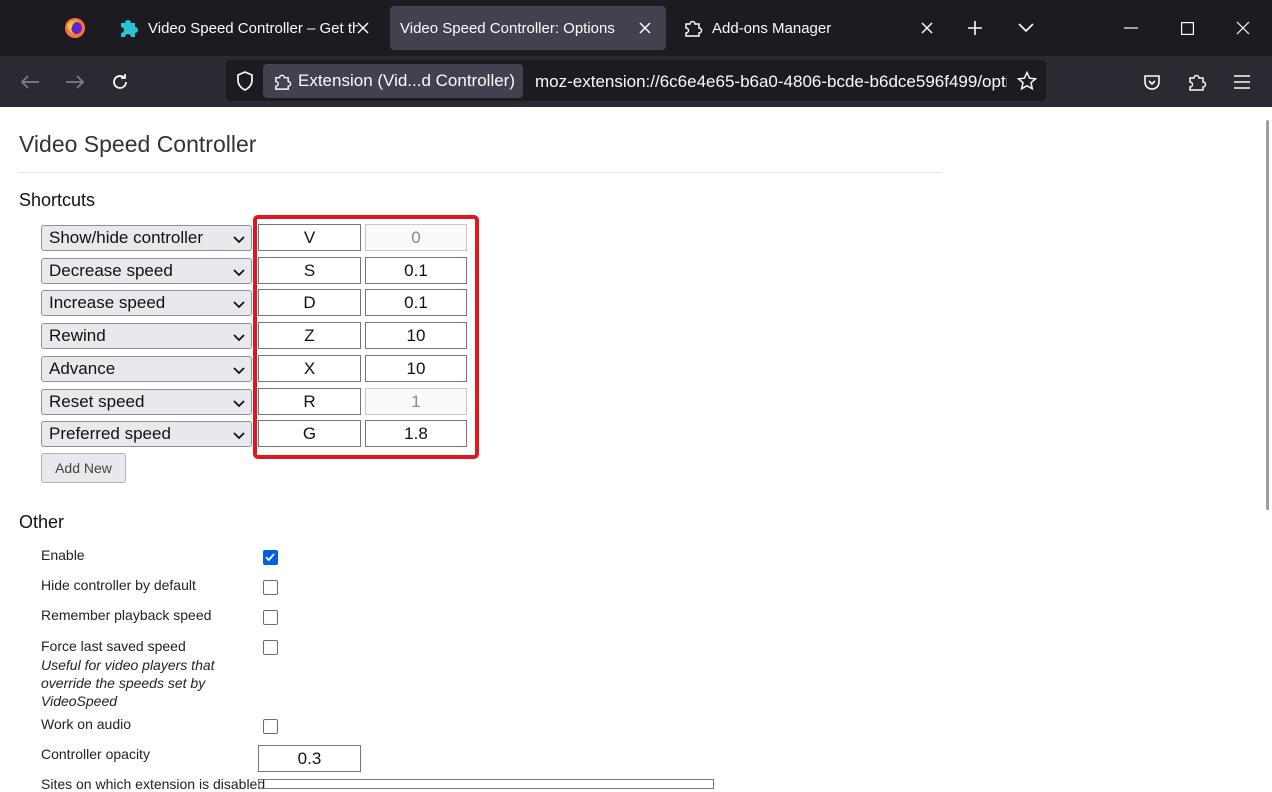  I want to click on window-close-icon, so click(1243, 28).